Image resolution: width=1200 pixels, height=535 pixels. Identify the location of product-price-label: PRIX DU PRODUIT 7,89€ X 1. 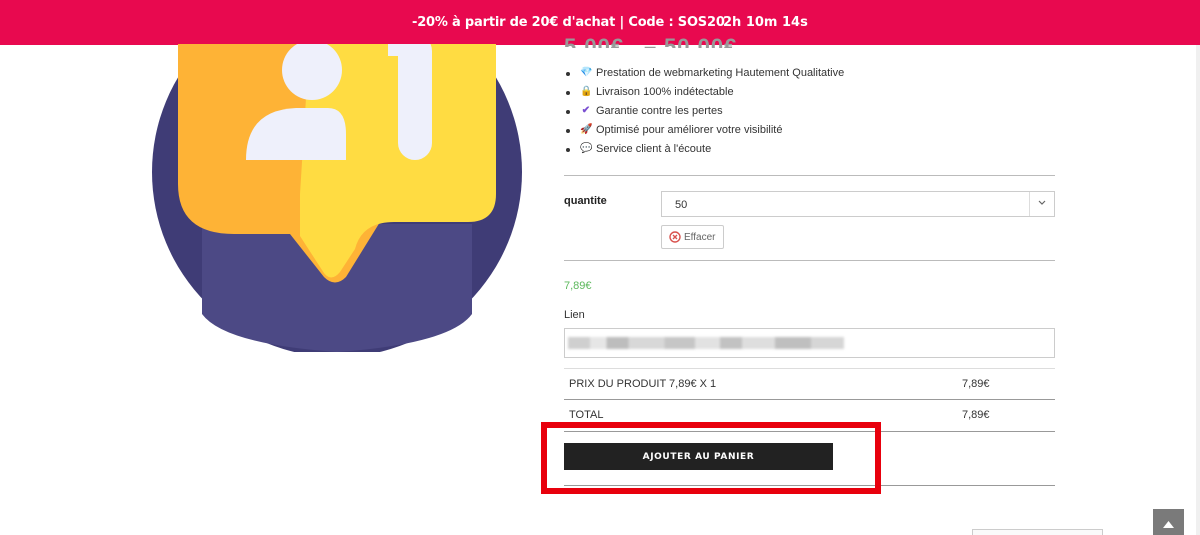
(643, 384).